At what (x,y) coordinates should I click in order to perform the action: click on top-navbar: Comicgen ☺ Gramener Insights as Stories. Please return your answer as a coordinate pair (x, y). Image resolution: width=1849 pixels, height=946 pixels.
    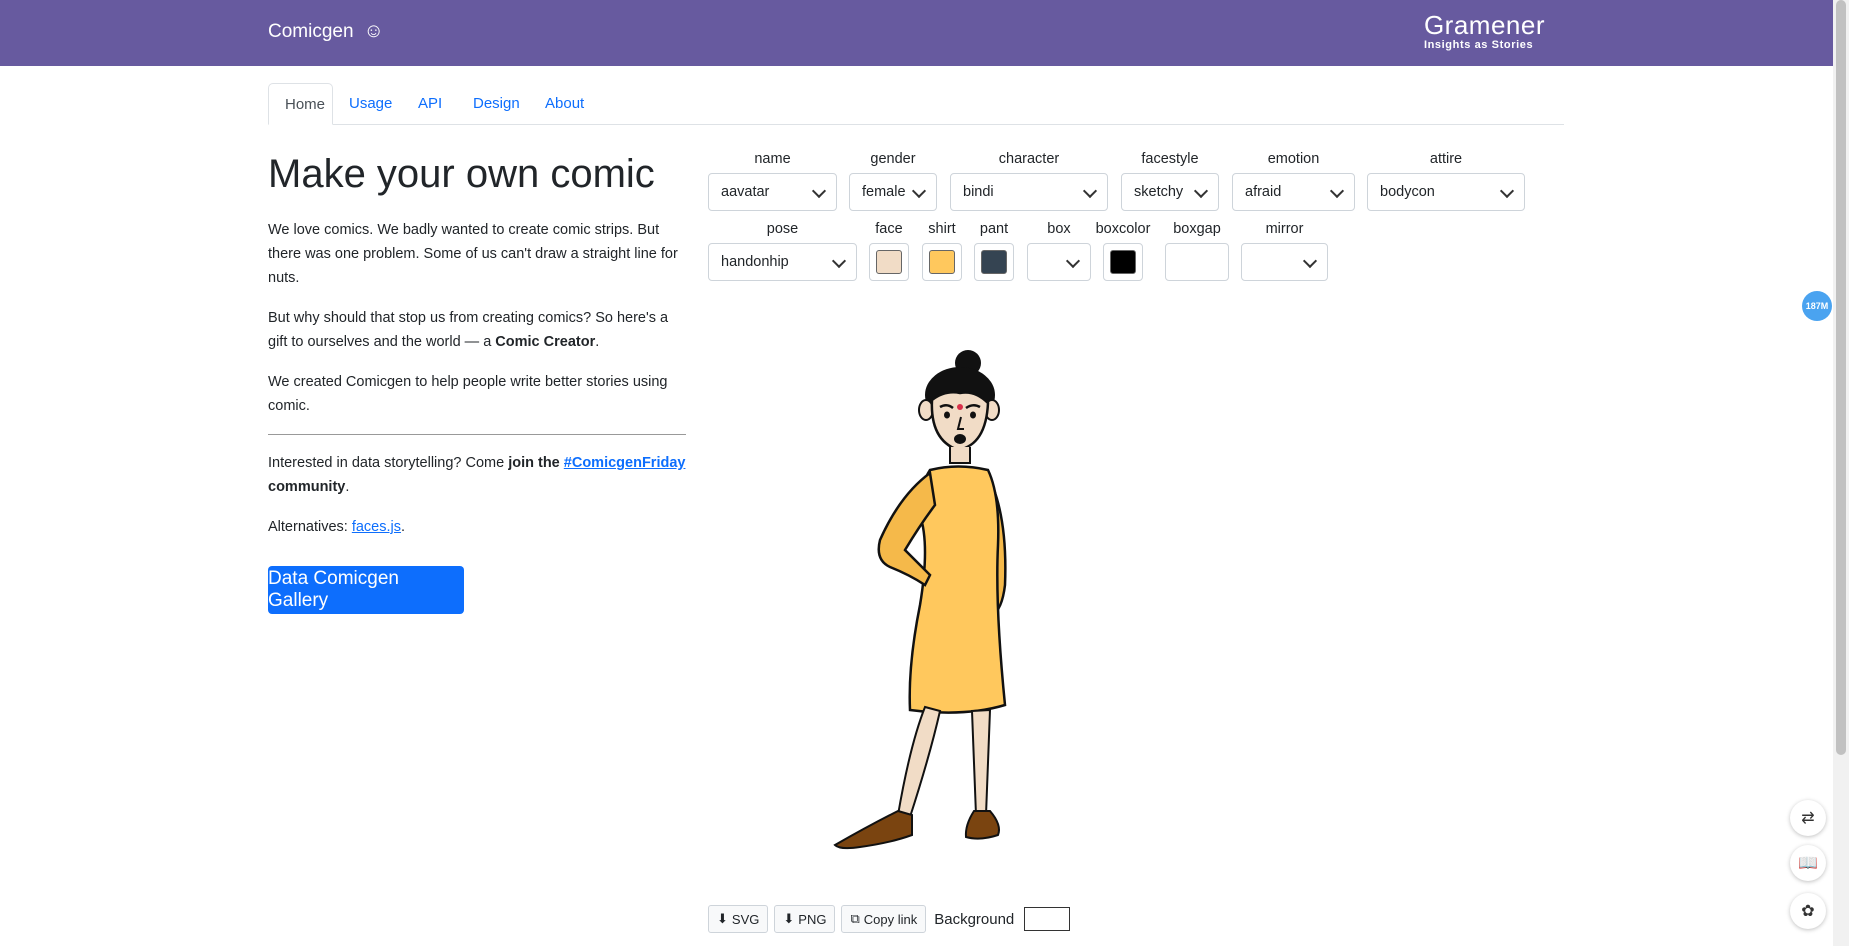
    Looking at the image, I should click on (916, 33).